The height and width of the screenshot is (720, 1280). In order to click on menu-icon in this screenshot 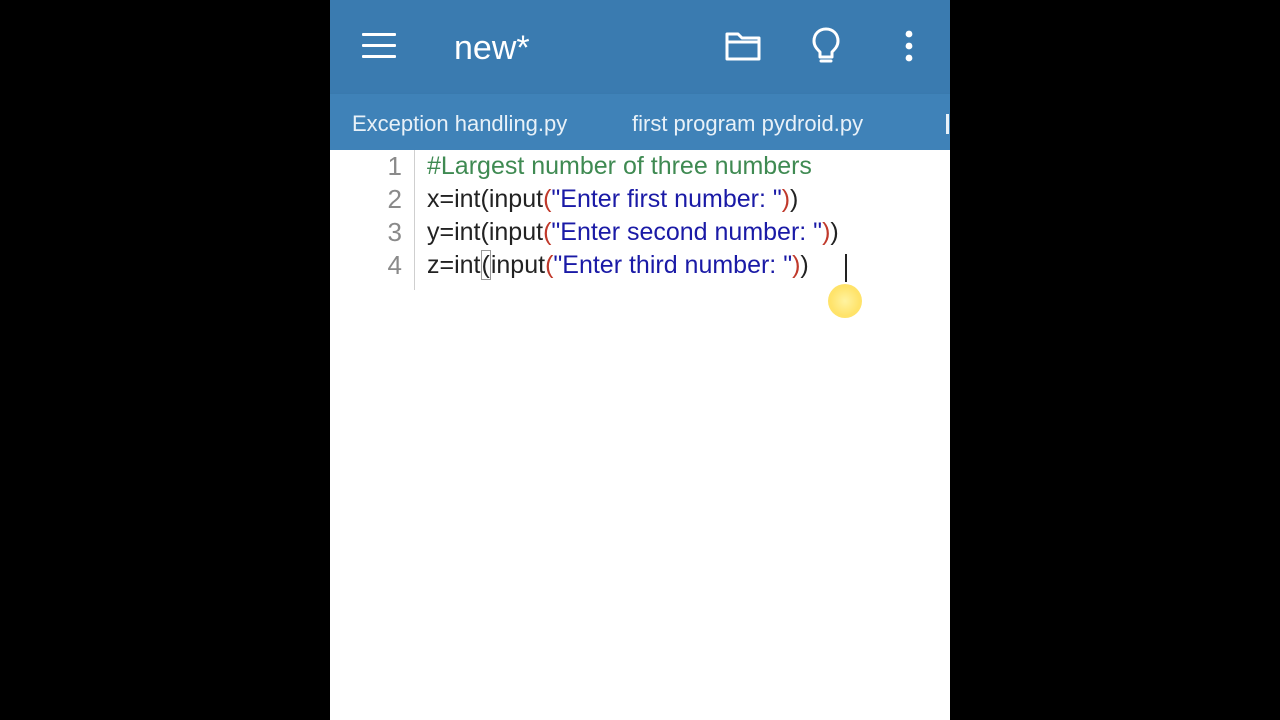, I will do `click(379, 46)`.